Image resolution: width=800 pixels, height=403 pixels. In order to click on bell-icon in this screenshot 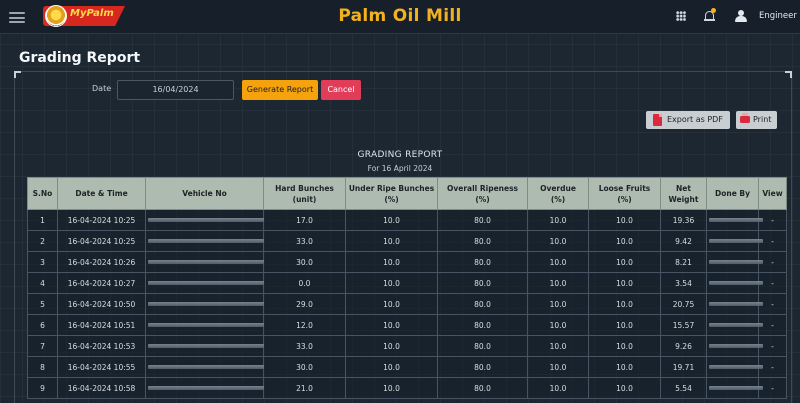, I will do `click(710, 15)`.